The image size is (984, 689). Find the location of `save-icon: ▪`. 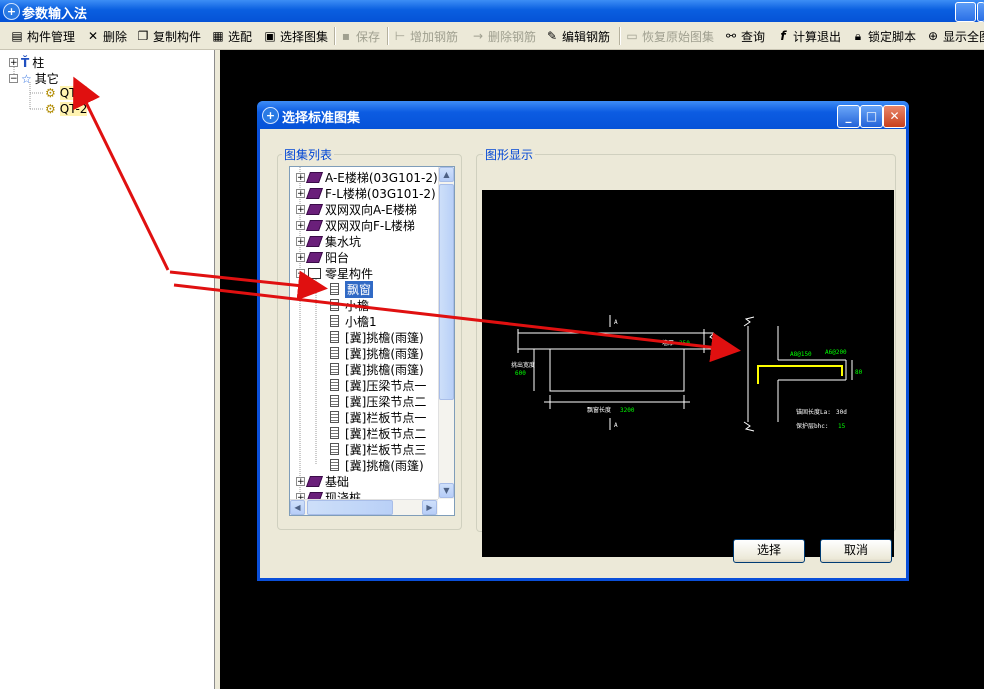

save-icon: ▪ is located at coordinates (346, 36).